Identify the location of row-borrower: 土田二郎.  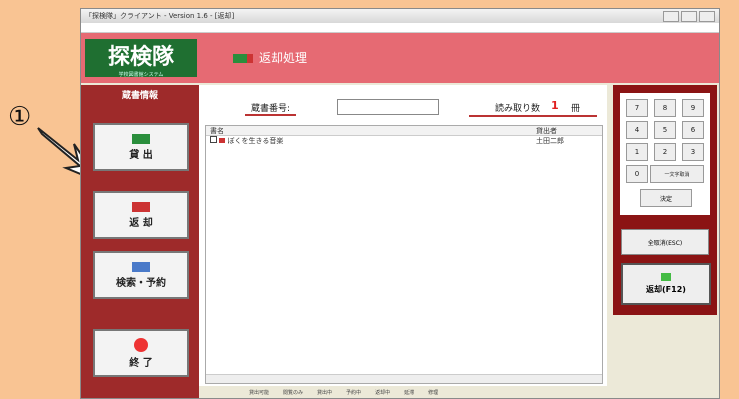
(550, 141).